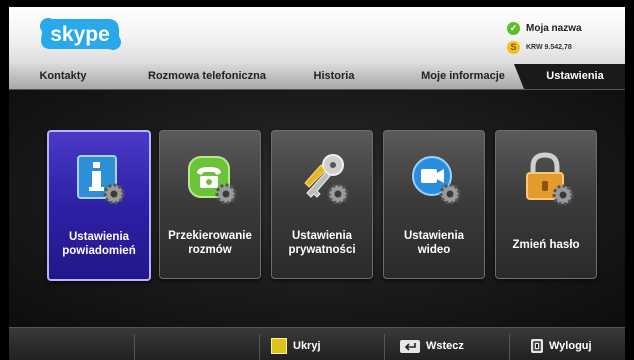  What do you see at coordinates (546, 245) in the screenshot?
I see `tile-label: Zmień hasło` at bounding box center [546, 245].